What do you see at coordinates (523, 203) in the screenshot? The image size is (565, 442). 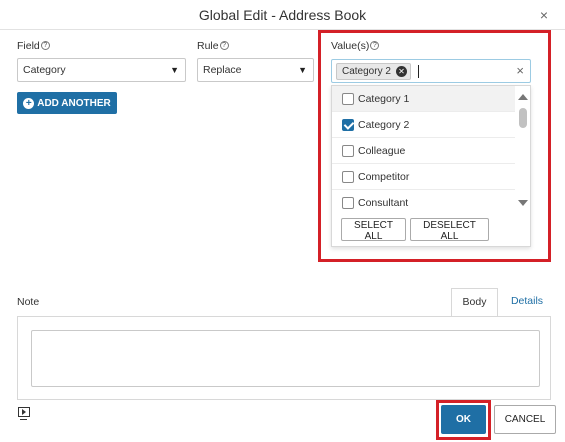 I see `scroll-down-arrow-icon` at bounding box center [523, 203].